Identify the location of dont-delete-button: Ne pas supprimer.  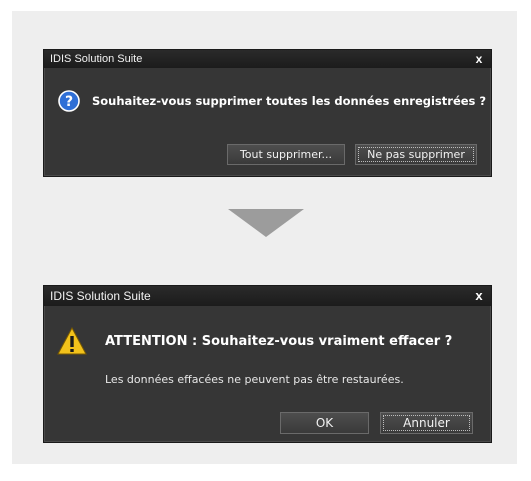
(416, 154).